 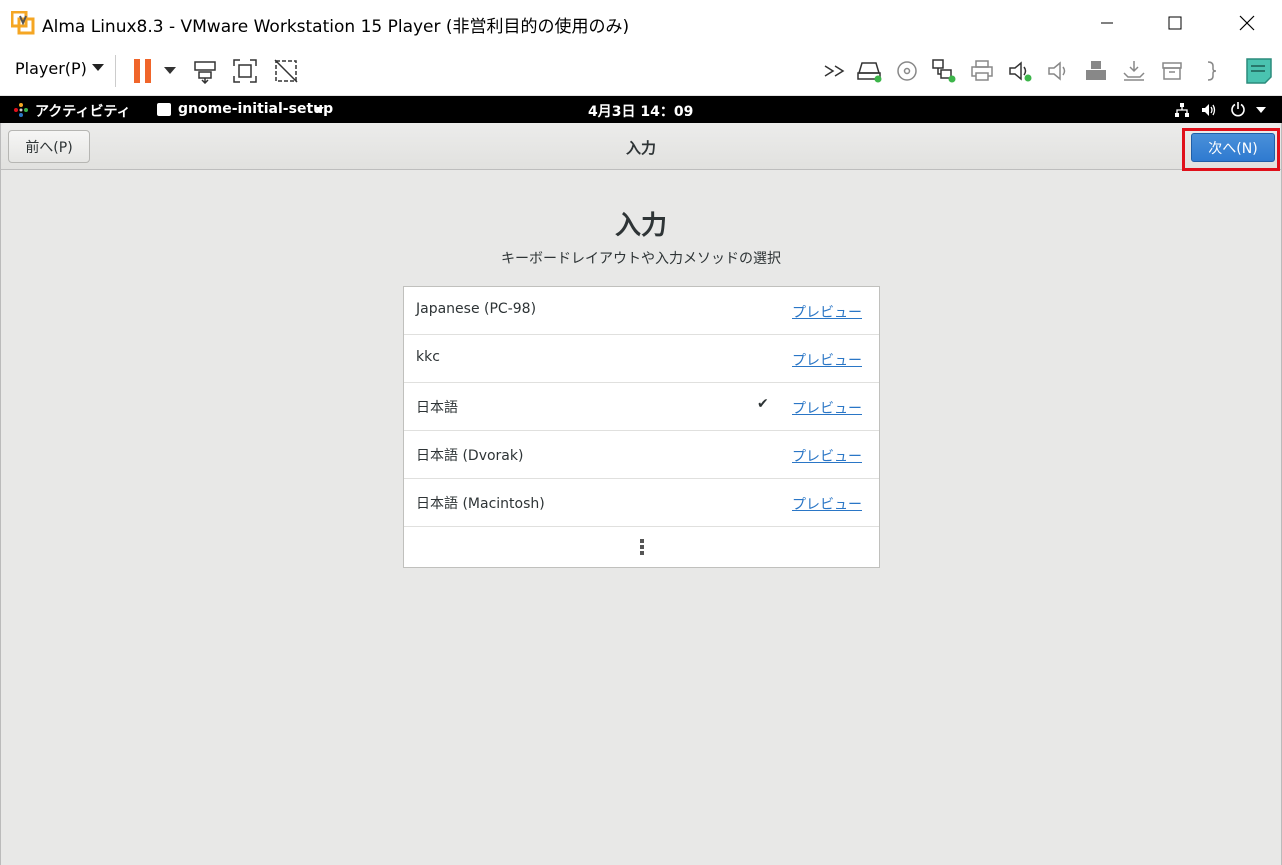 What do you see at coordinates (641, 455) in the screenshot?
I see `list-item: 日本語 (Dvorak) プレビュー` at bounding box center [641, 455].